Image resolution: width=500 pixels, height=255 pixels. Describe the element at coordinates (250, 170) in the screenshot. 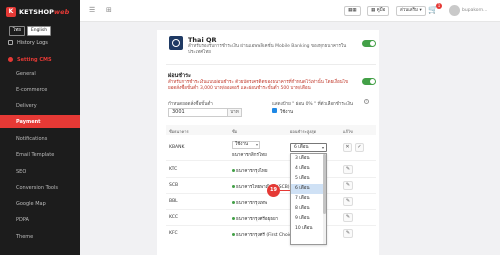

I see `row-name-ktc: ธนาคารกรุงไทย` at that location.